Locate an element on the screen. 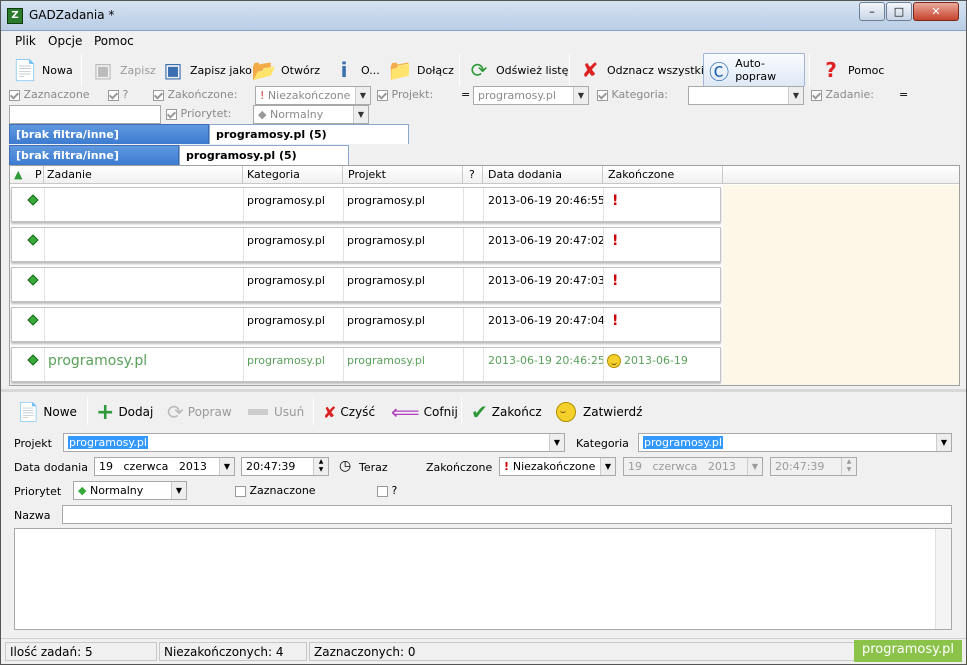 This screenshot has width=967, height=665. header-zakonczone: Zakończone is located at coordinates (641, 174).